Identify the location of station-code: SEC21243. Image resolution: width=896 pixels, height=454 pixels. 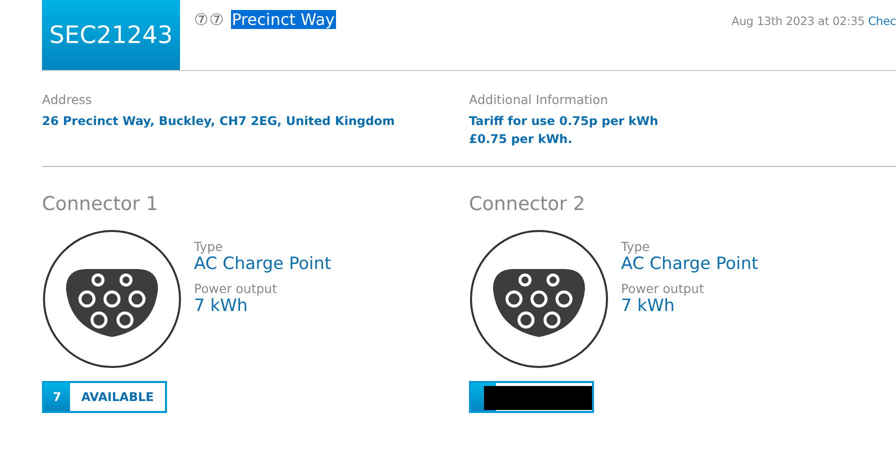
(111, 35).